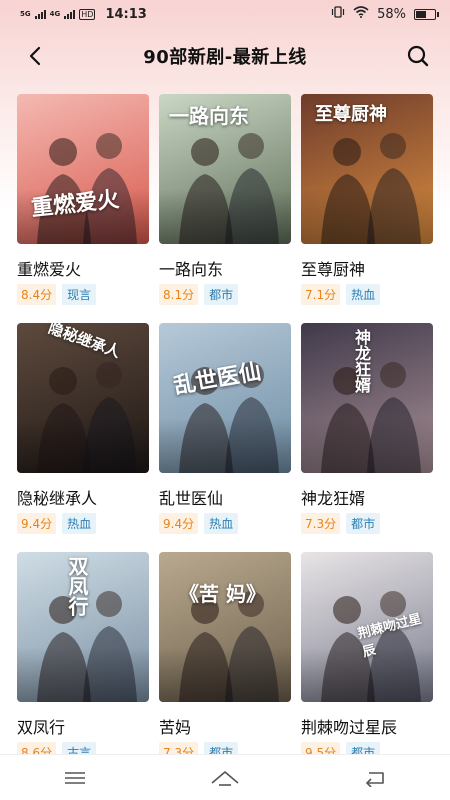 This screenshot has width=450, height=800. I want to click on genre-badge: 现言, so click(79, 294).